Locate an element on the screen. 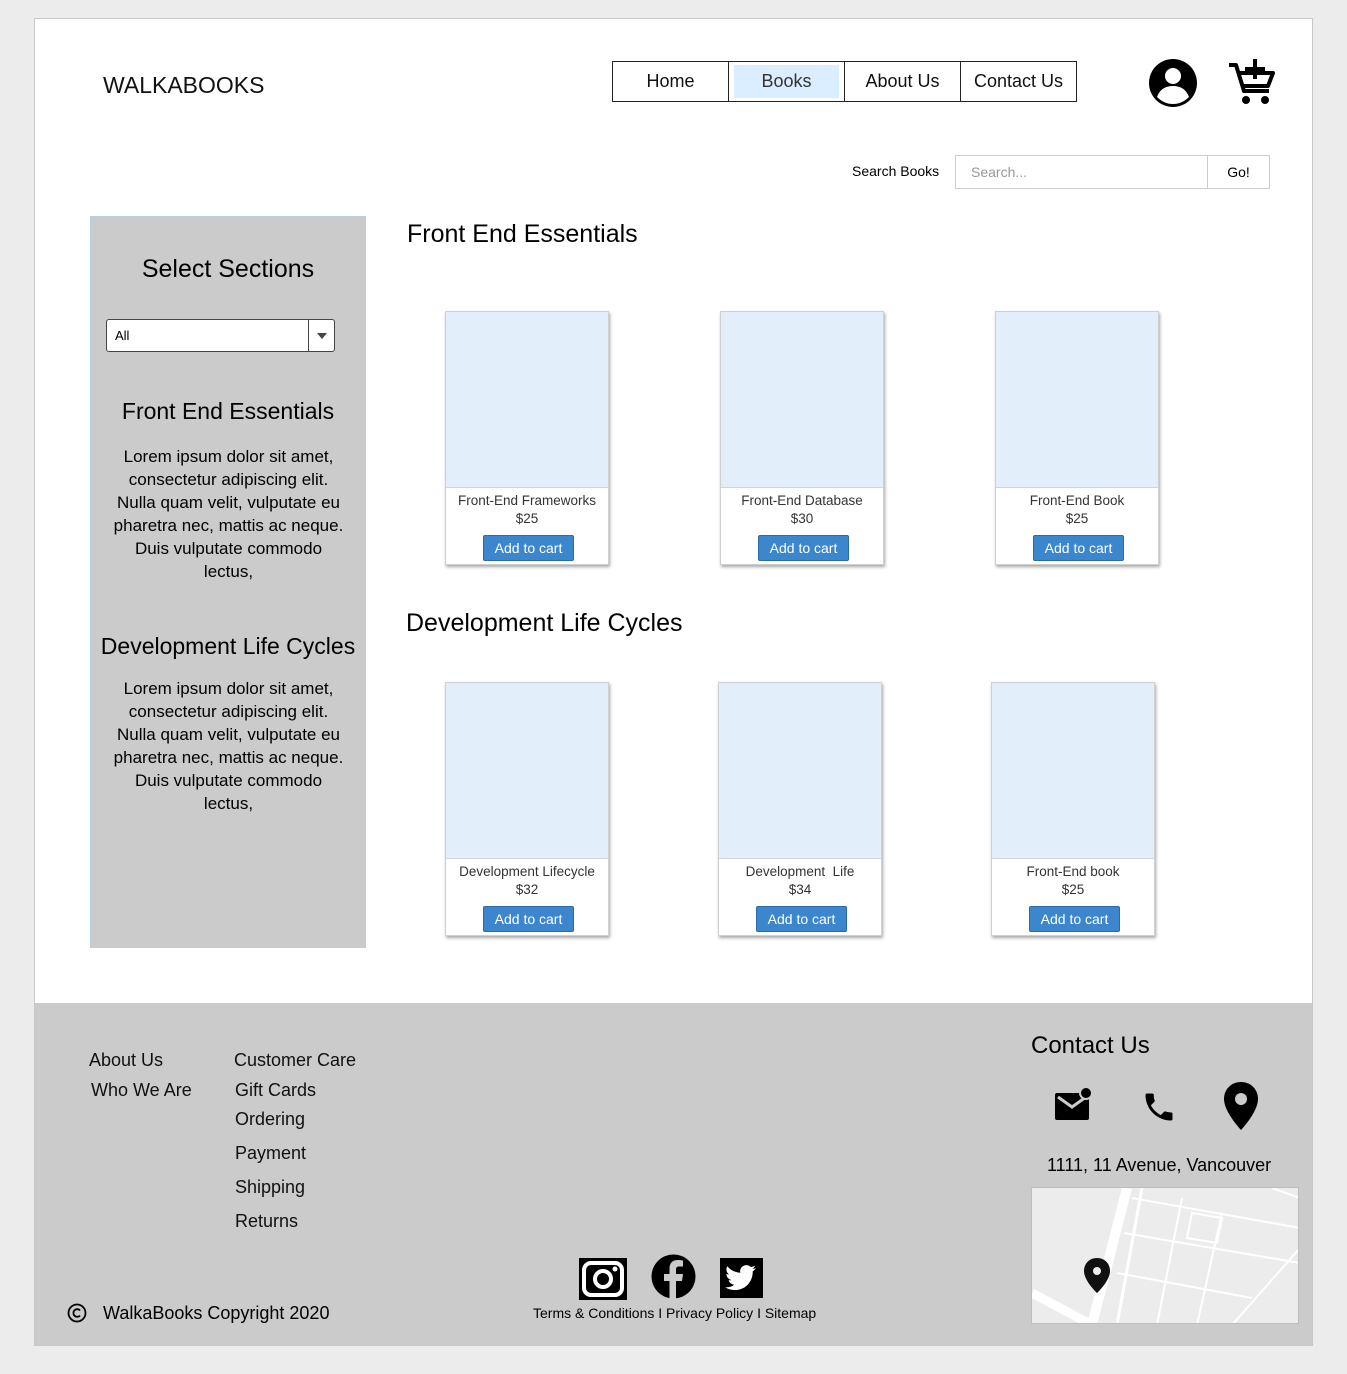  search-go-button: Go! is located at coordinates (1238, 172).